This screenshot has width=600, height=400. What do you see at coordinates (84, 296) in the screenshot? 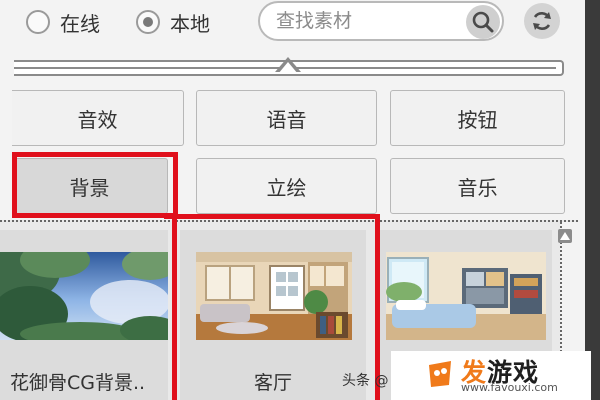
I see `asset-thumbnail-sky-forest` at bounding box center [84, 296].